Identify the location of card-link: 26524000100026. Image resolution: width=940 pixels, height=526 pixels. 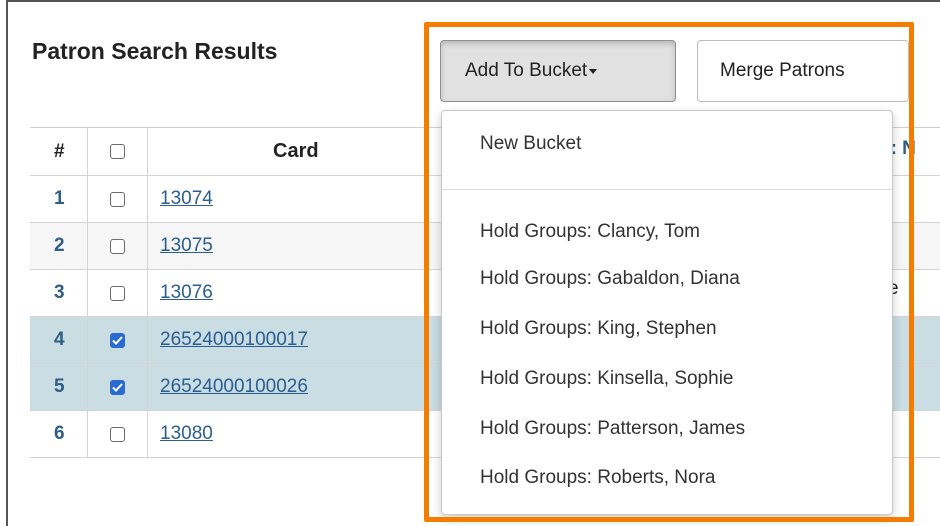
(234, 387).